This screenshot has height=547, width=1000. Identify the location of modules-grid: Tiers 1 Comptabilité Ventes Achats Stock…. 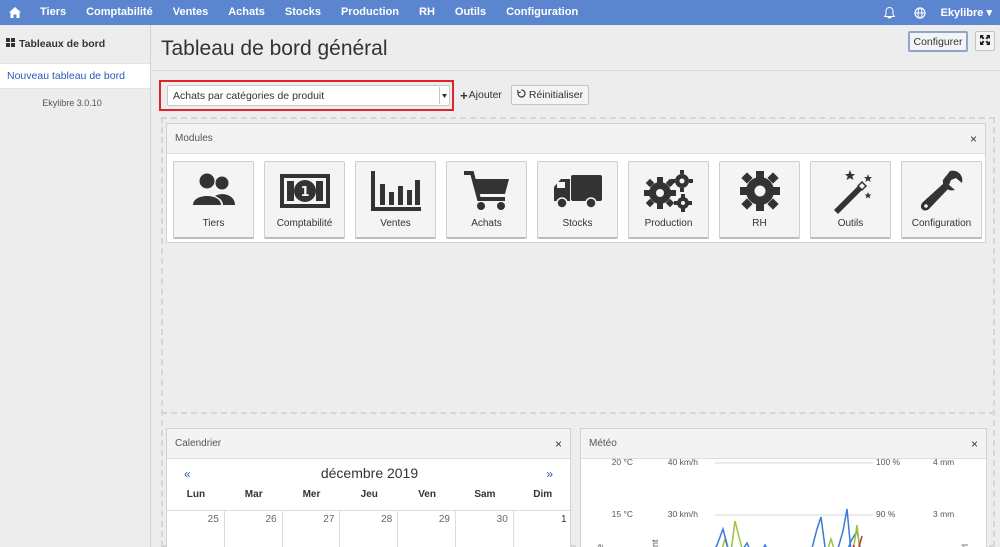
(582, 200).